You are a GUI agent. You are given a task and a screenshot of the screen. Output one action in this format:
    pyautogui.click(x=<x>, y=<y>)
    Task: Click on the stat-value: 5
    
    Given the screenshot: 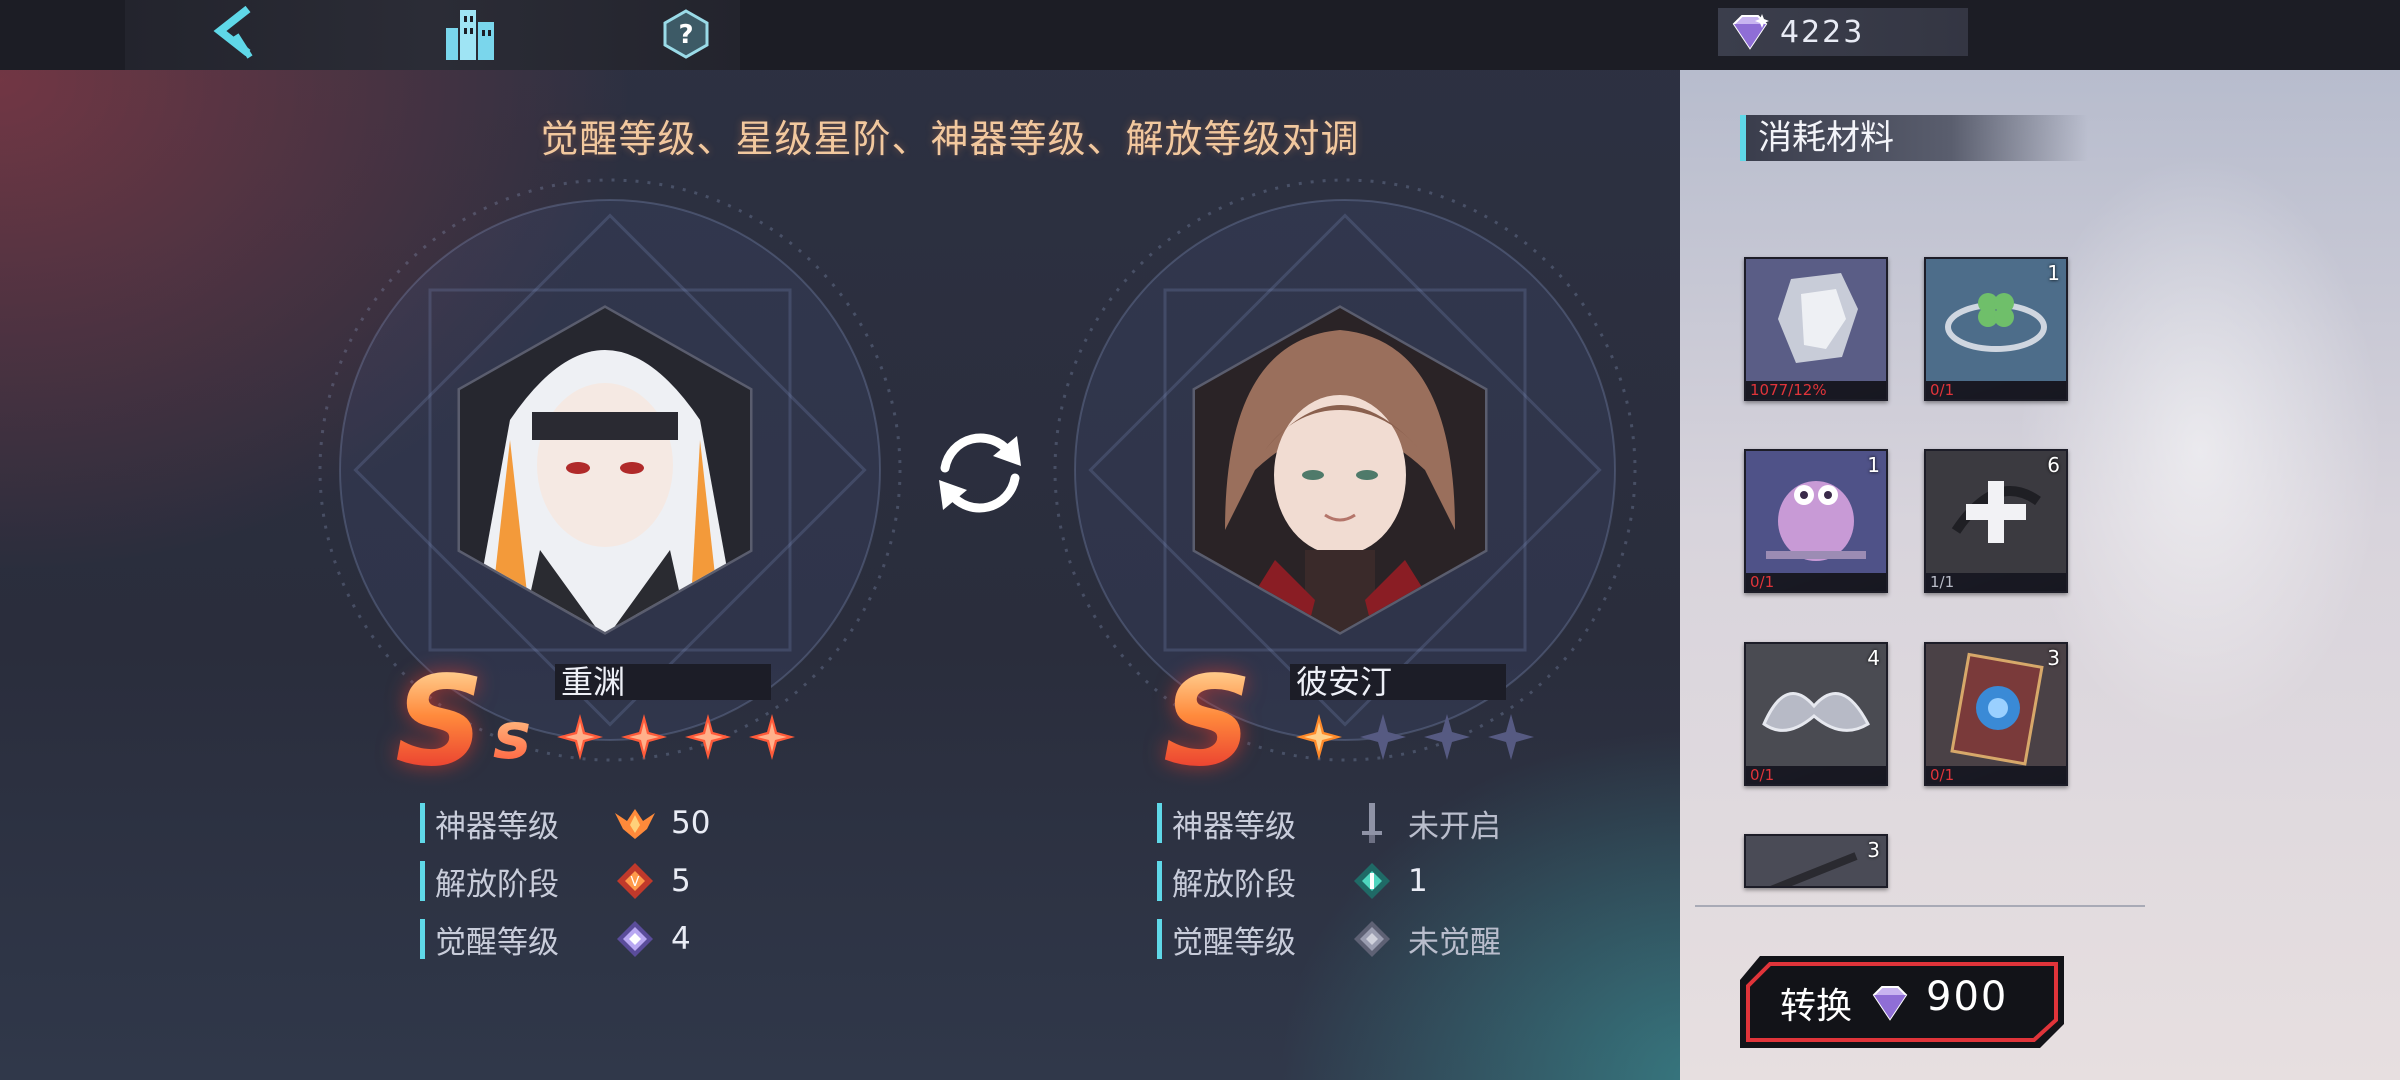 What is the action you would take?
    pyautogui.click(x=681, y=881)
    